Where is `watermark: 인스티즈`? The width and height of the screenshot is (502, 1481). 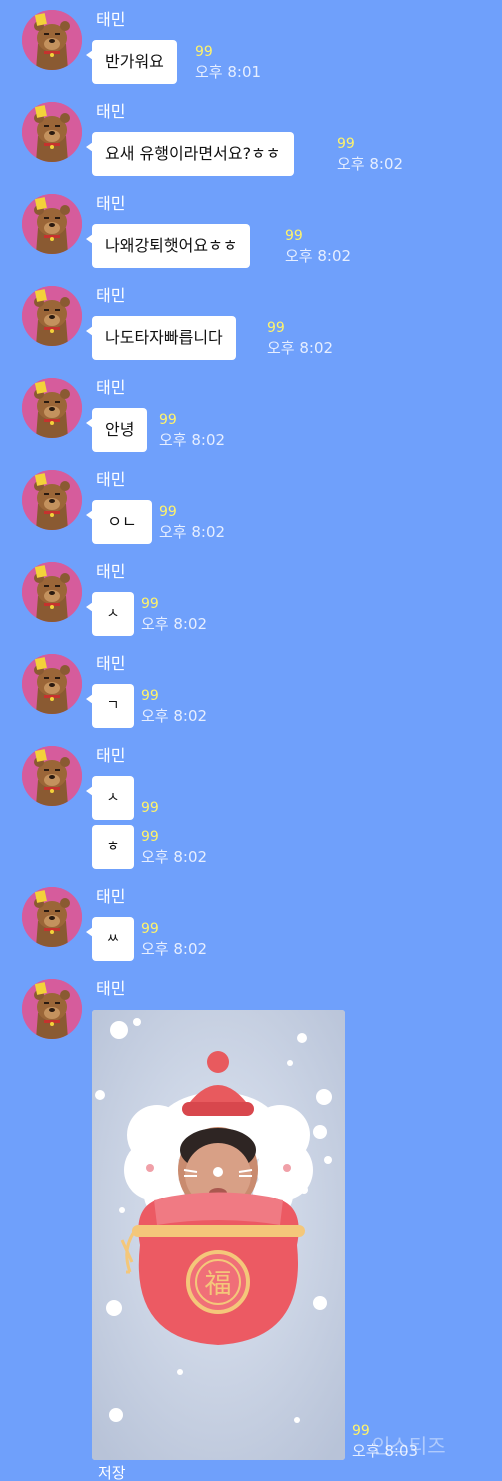
watermark: 인스티즈 is located at coordinates (409, 1446).